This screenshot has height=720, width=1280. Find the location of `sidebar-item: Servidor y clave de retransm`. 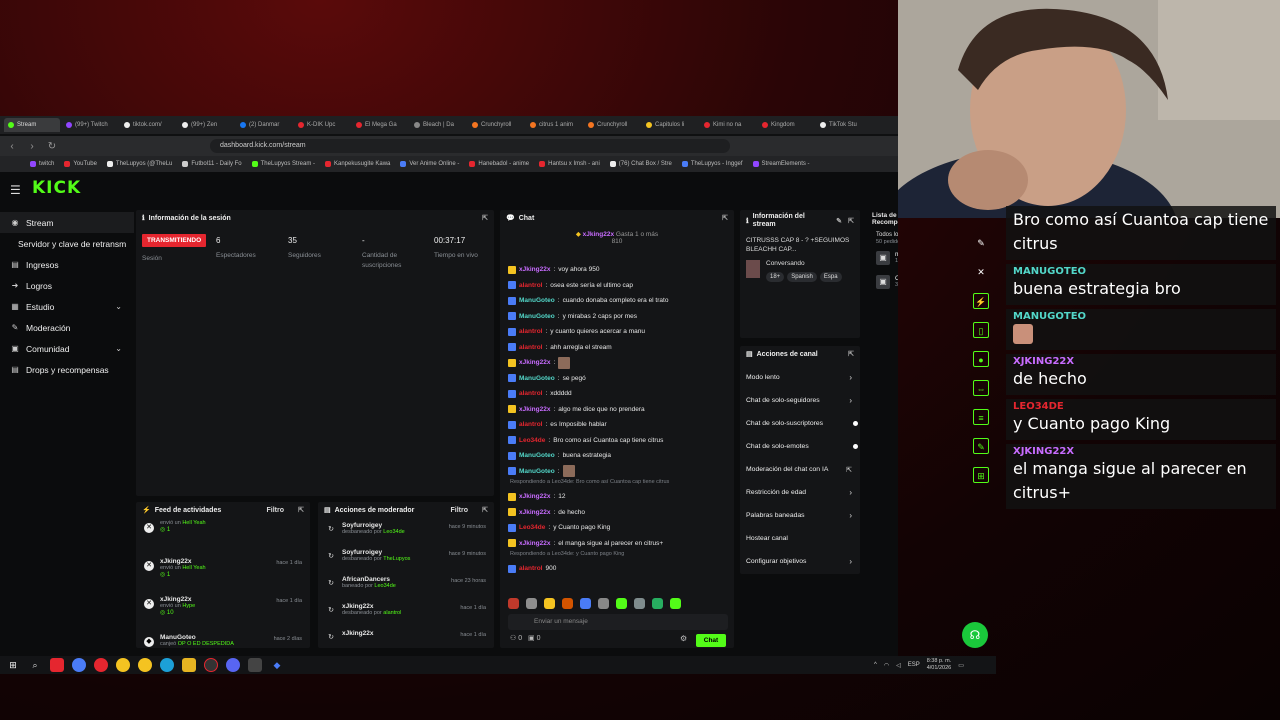

sidebar-item: Servidor y clave de retransm is located at coordinates (67, 243).